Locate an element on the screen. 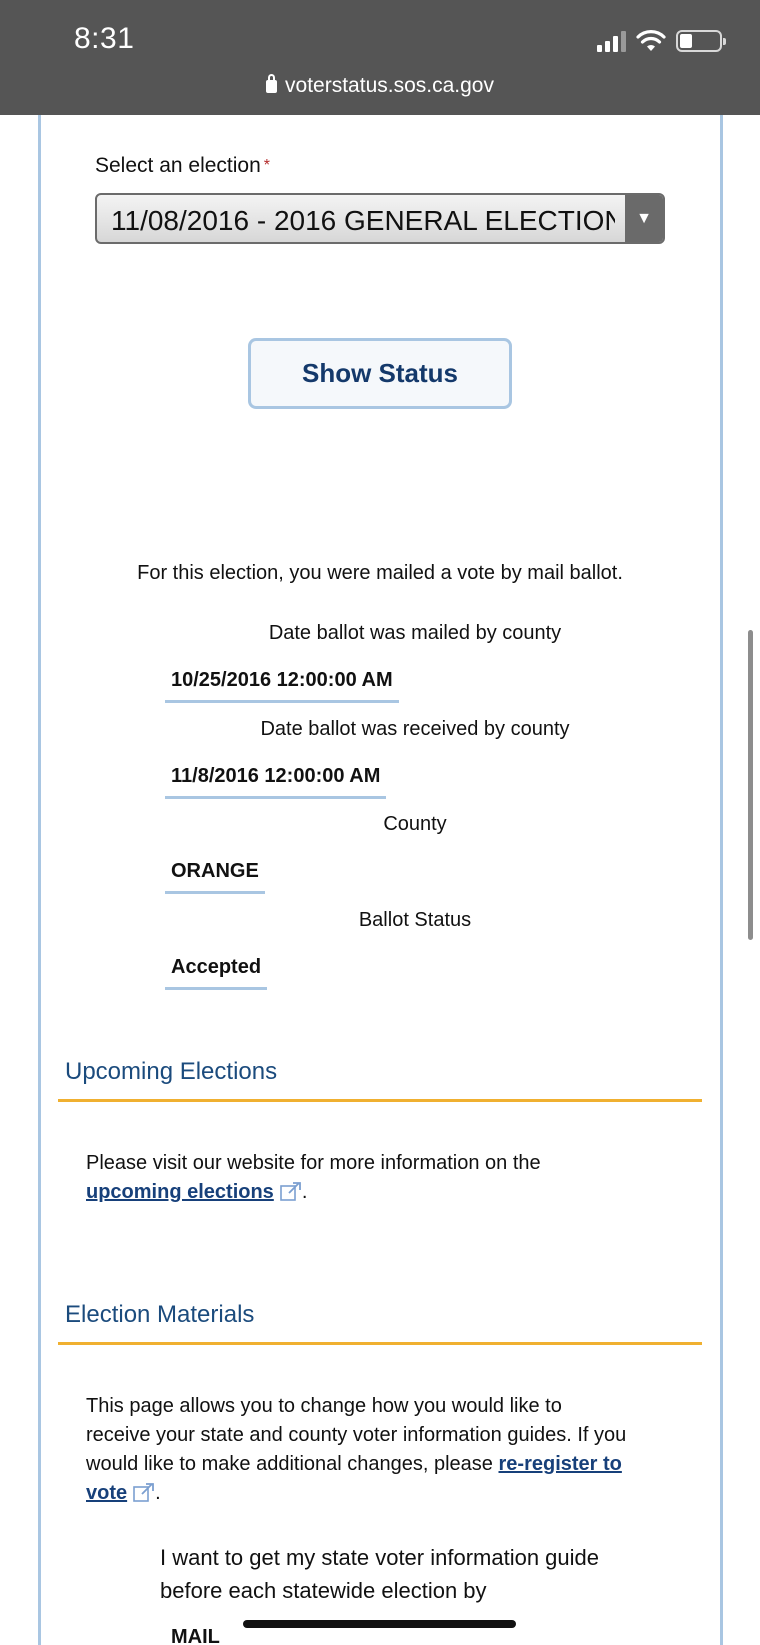 This screenshot has height=1645, width=760. home-indicator is located at coordinates (379, 1624).